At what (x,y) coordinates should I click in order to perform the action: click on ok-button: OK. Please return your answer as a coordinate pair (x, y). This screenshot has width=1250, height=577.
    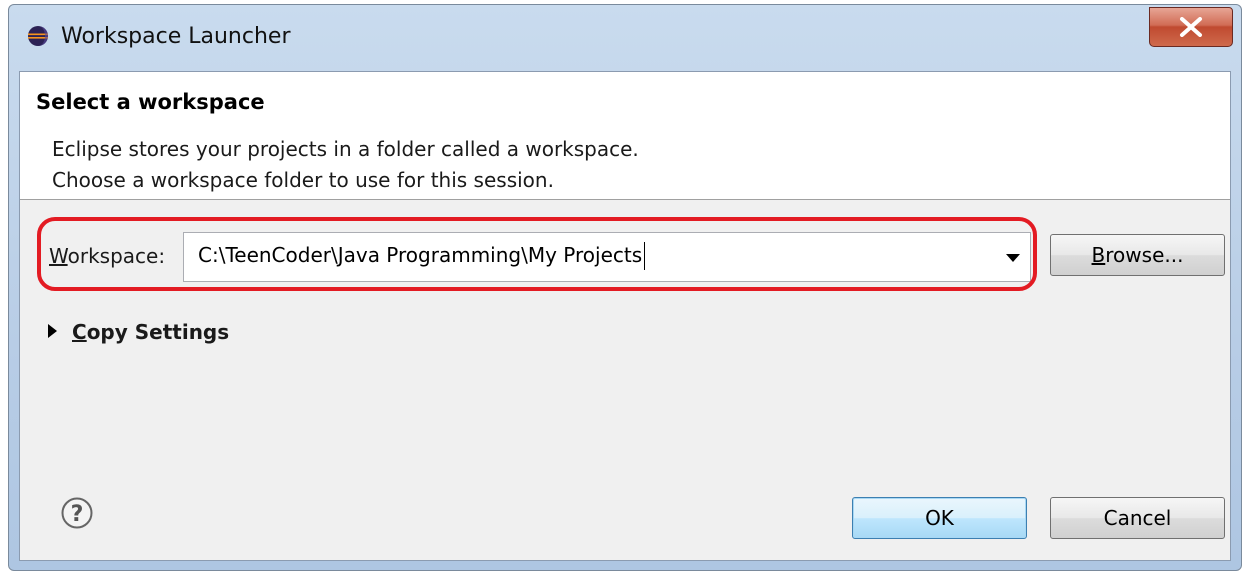
    Looking at the image, I should click on (939, 518).